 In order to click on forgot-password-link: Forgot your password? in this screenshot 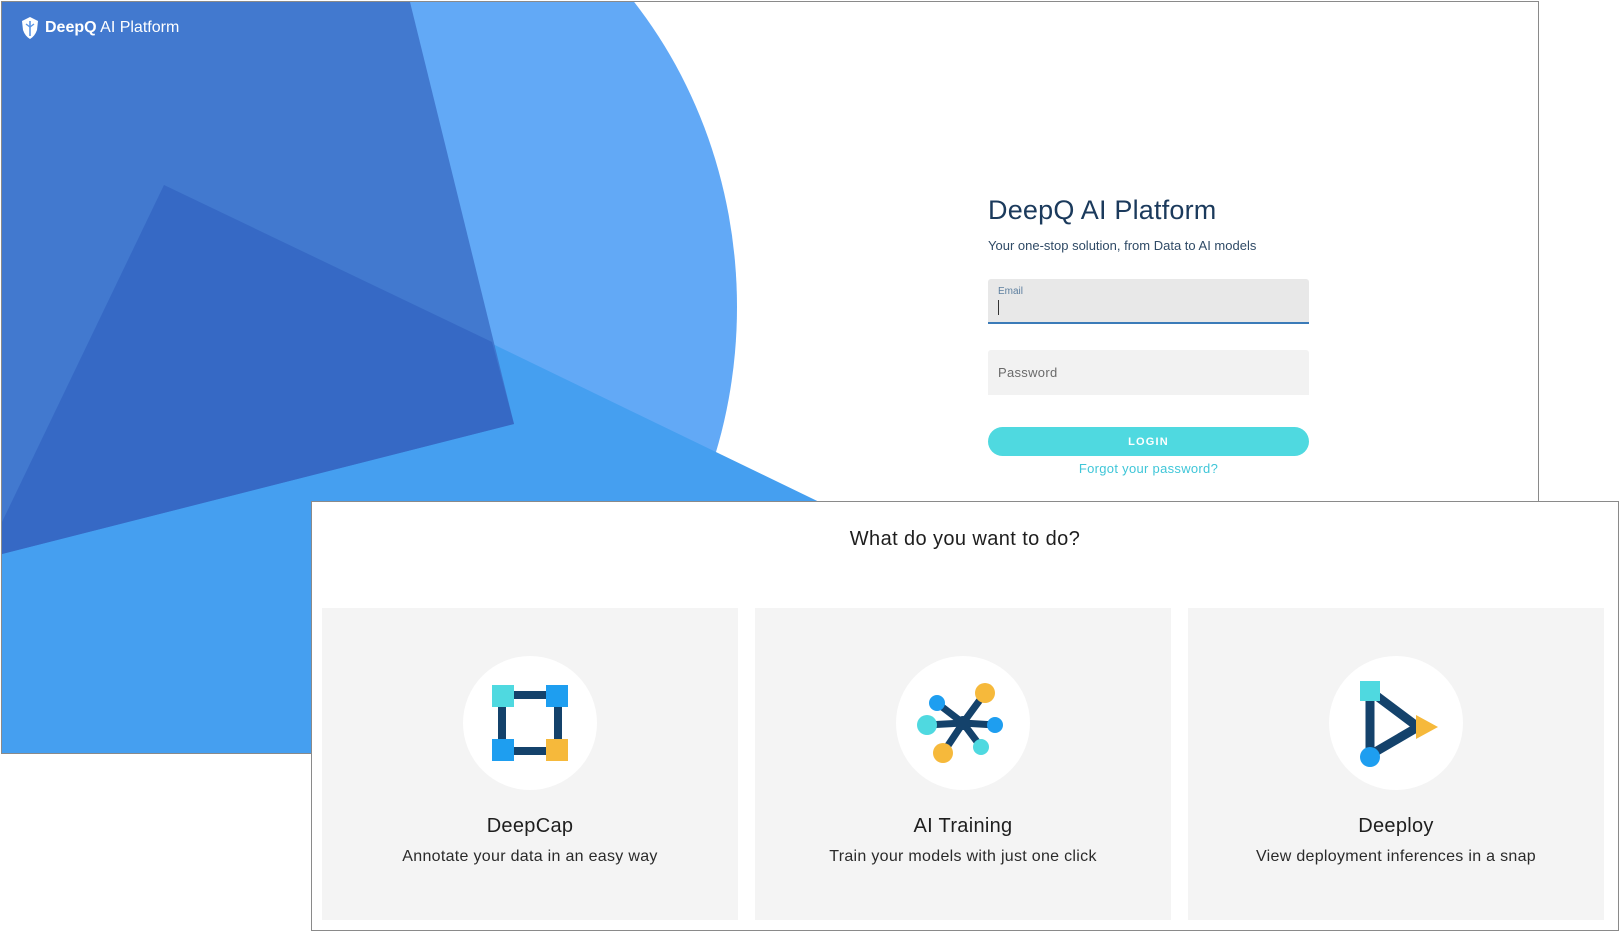, I will do `click(1148, 468)`.